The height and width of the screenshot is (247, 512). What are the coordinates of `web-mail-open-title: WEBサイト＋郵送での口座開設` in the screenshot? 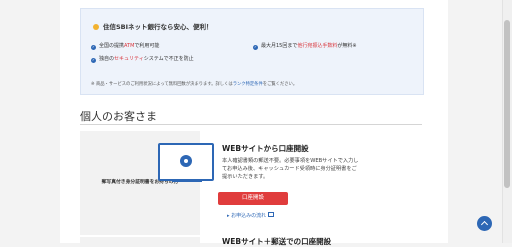 It's located at (277, 241).